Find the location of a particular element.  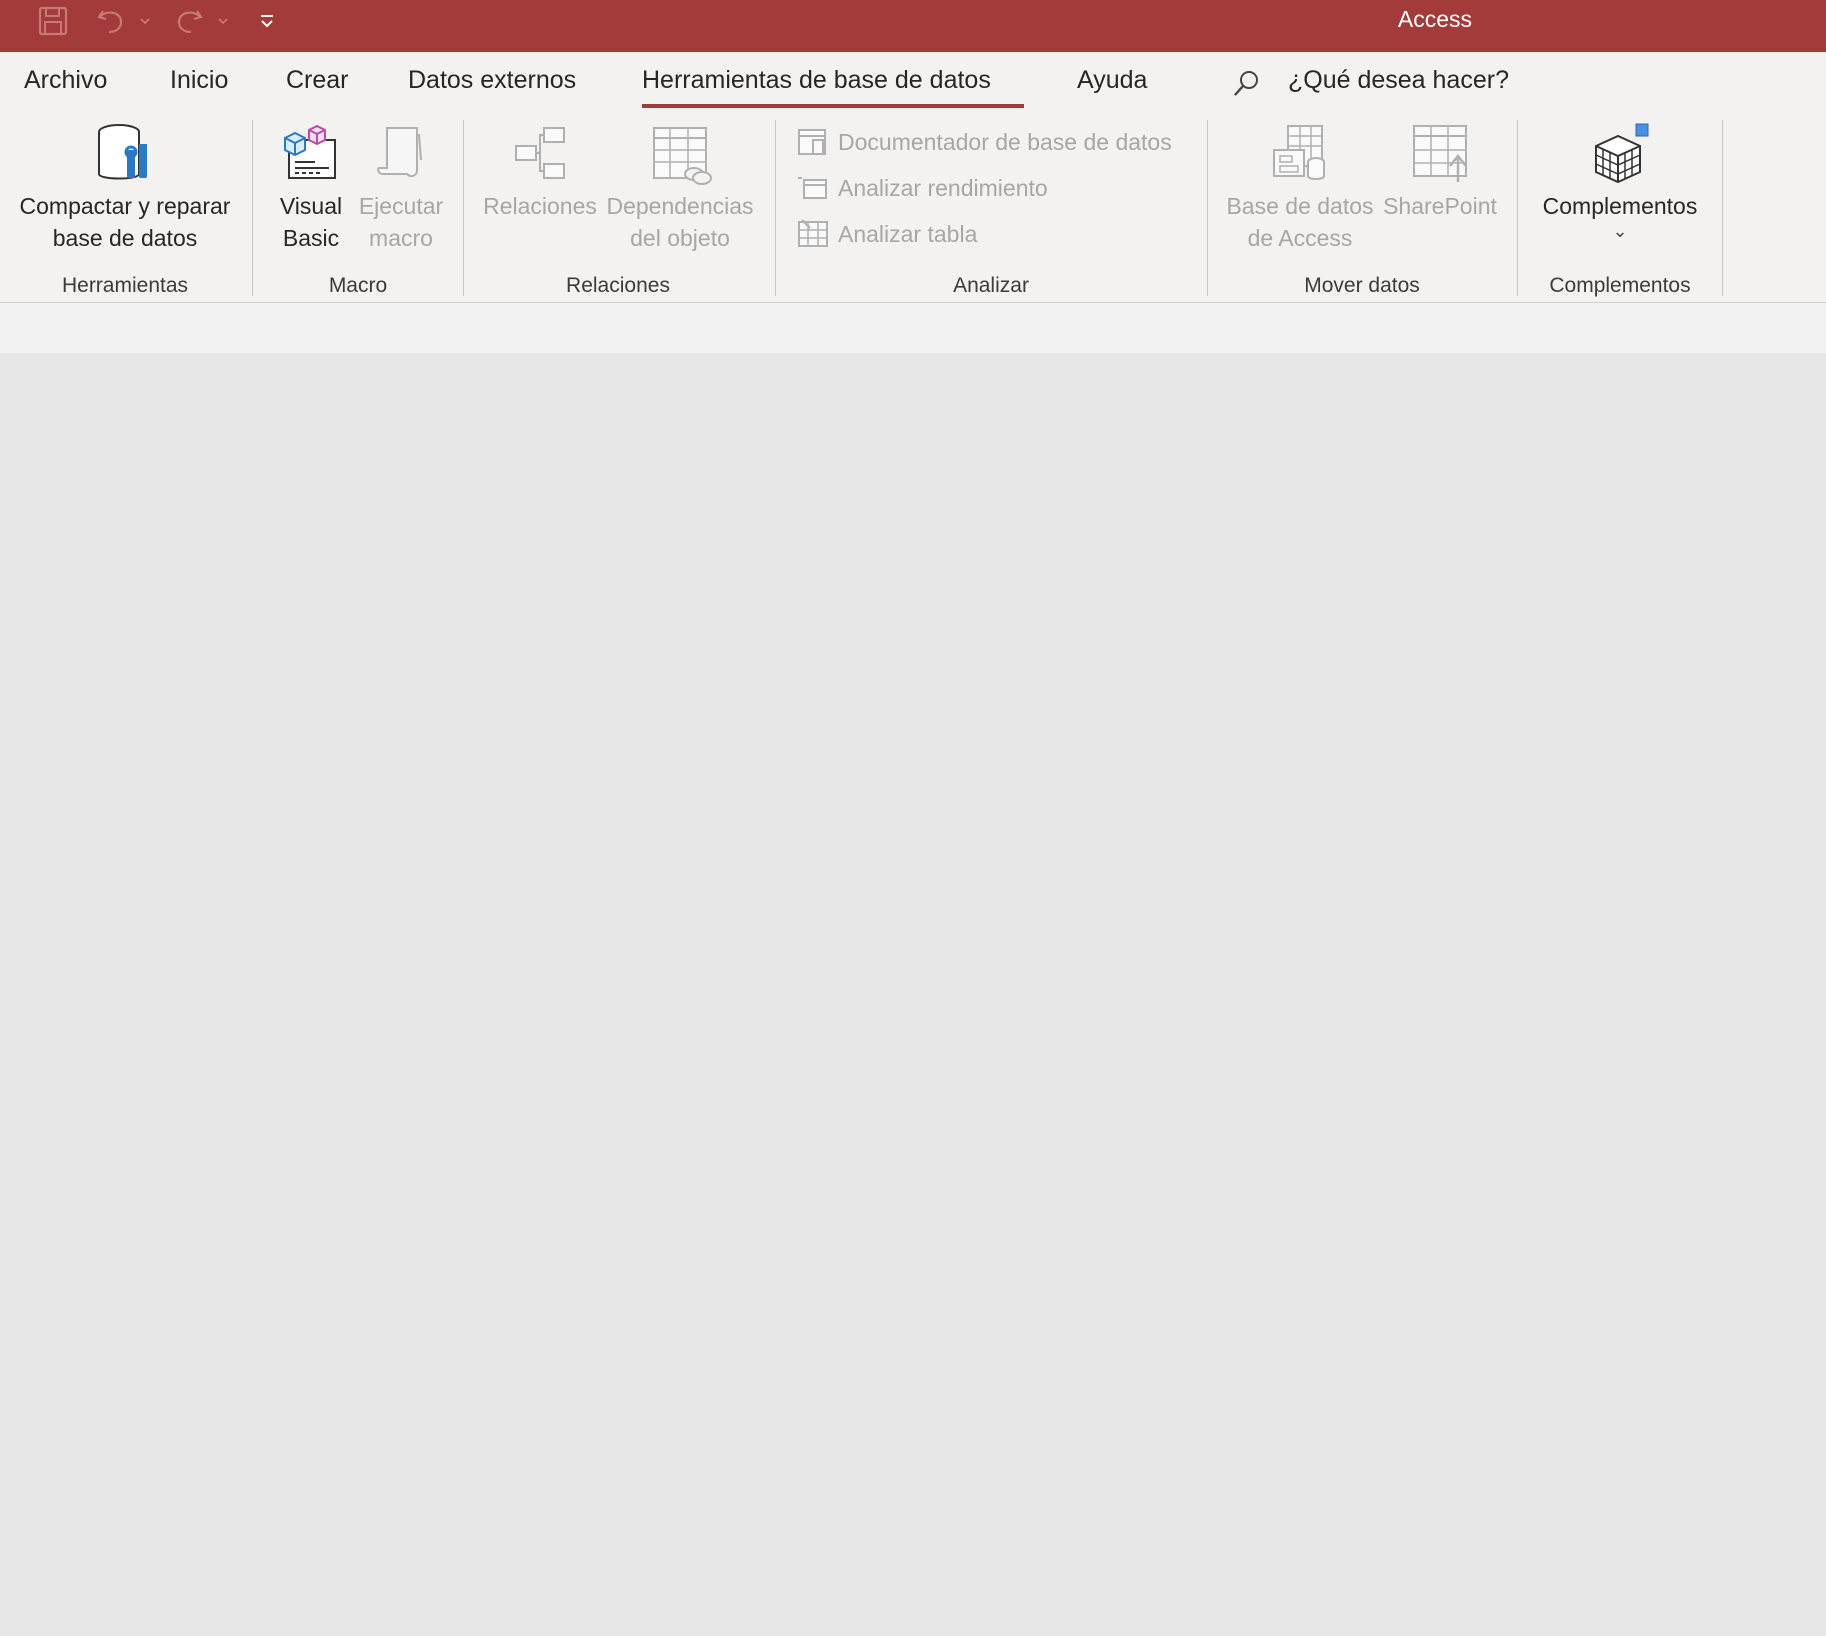

active-tab-indicator is located at coordinates (833, 106).